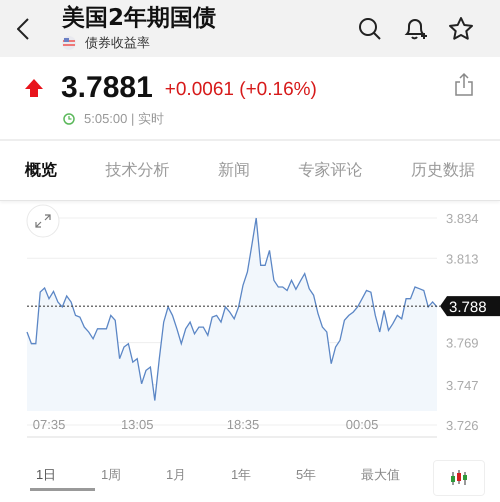 The width and height of the screenshot is (500, 502). What do you see at coordinates (62, 478) in the screenshot?
I see `period-tab: 1日` at bounding box center [62, 478].